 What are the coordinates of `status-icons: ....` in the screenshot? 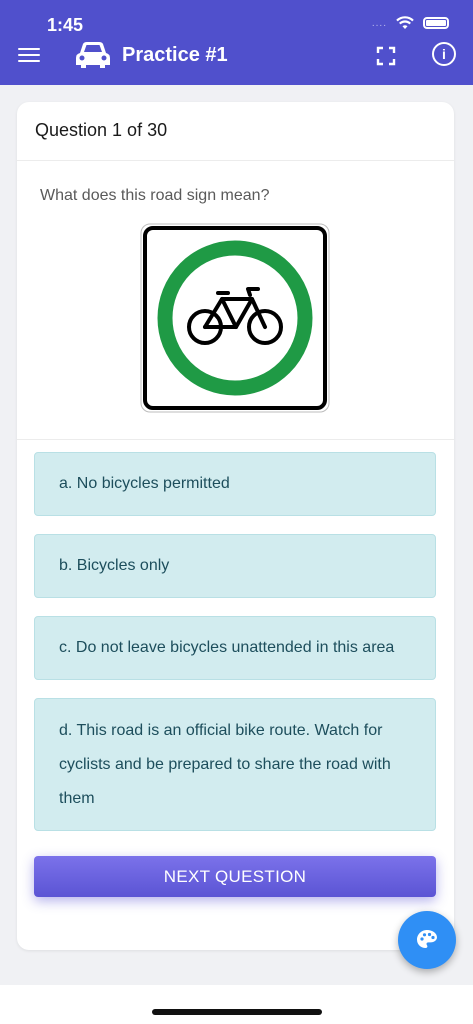 It's located at (410, 23).